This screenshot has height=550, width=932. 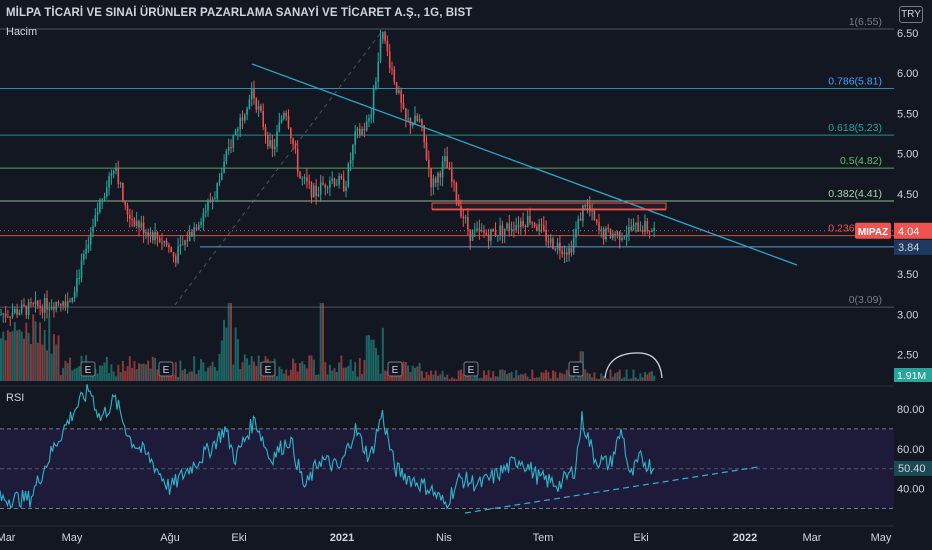 I want to click on fib-level-label: 0.786(5.81), so click(x=855, y=81).